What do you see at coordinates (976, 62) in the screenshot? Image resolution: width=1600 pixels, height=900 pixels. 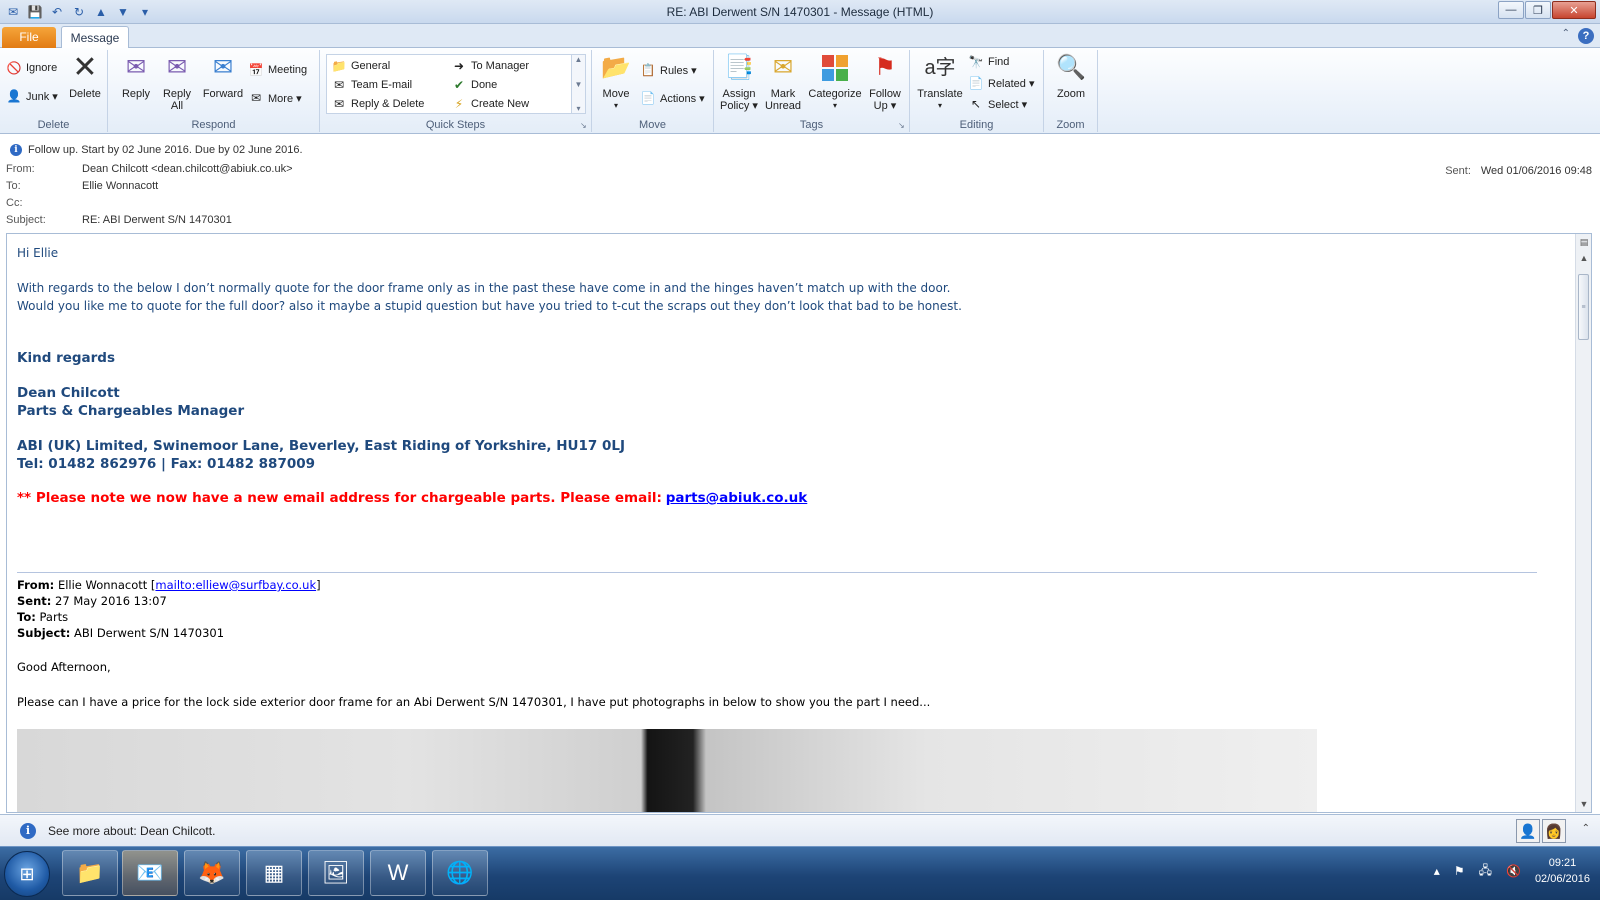 I see `binoculars-icon: 🔭` at bounding box center [976, 62].